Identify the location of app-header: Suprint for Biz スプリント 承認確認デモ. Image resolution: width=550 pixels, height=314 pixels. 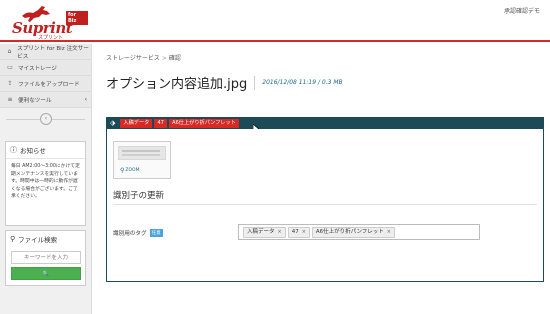
(275, 21).